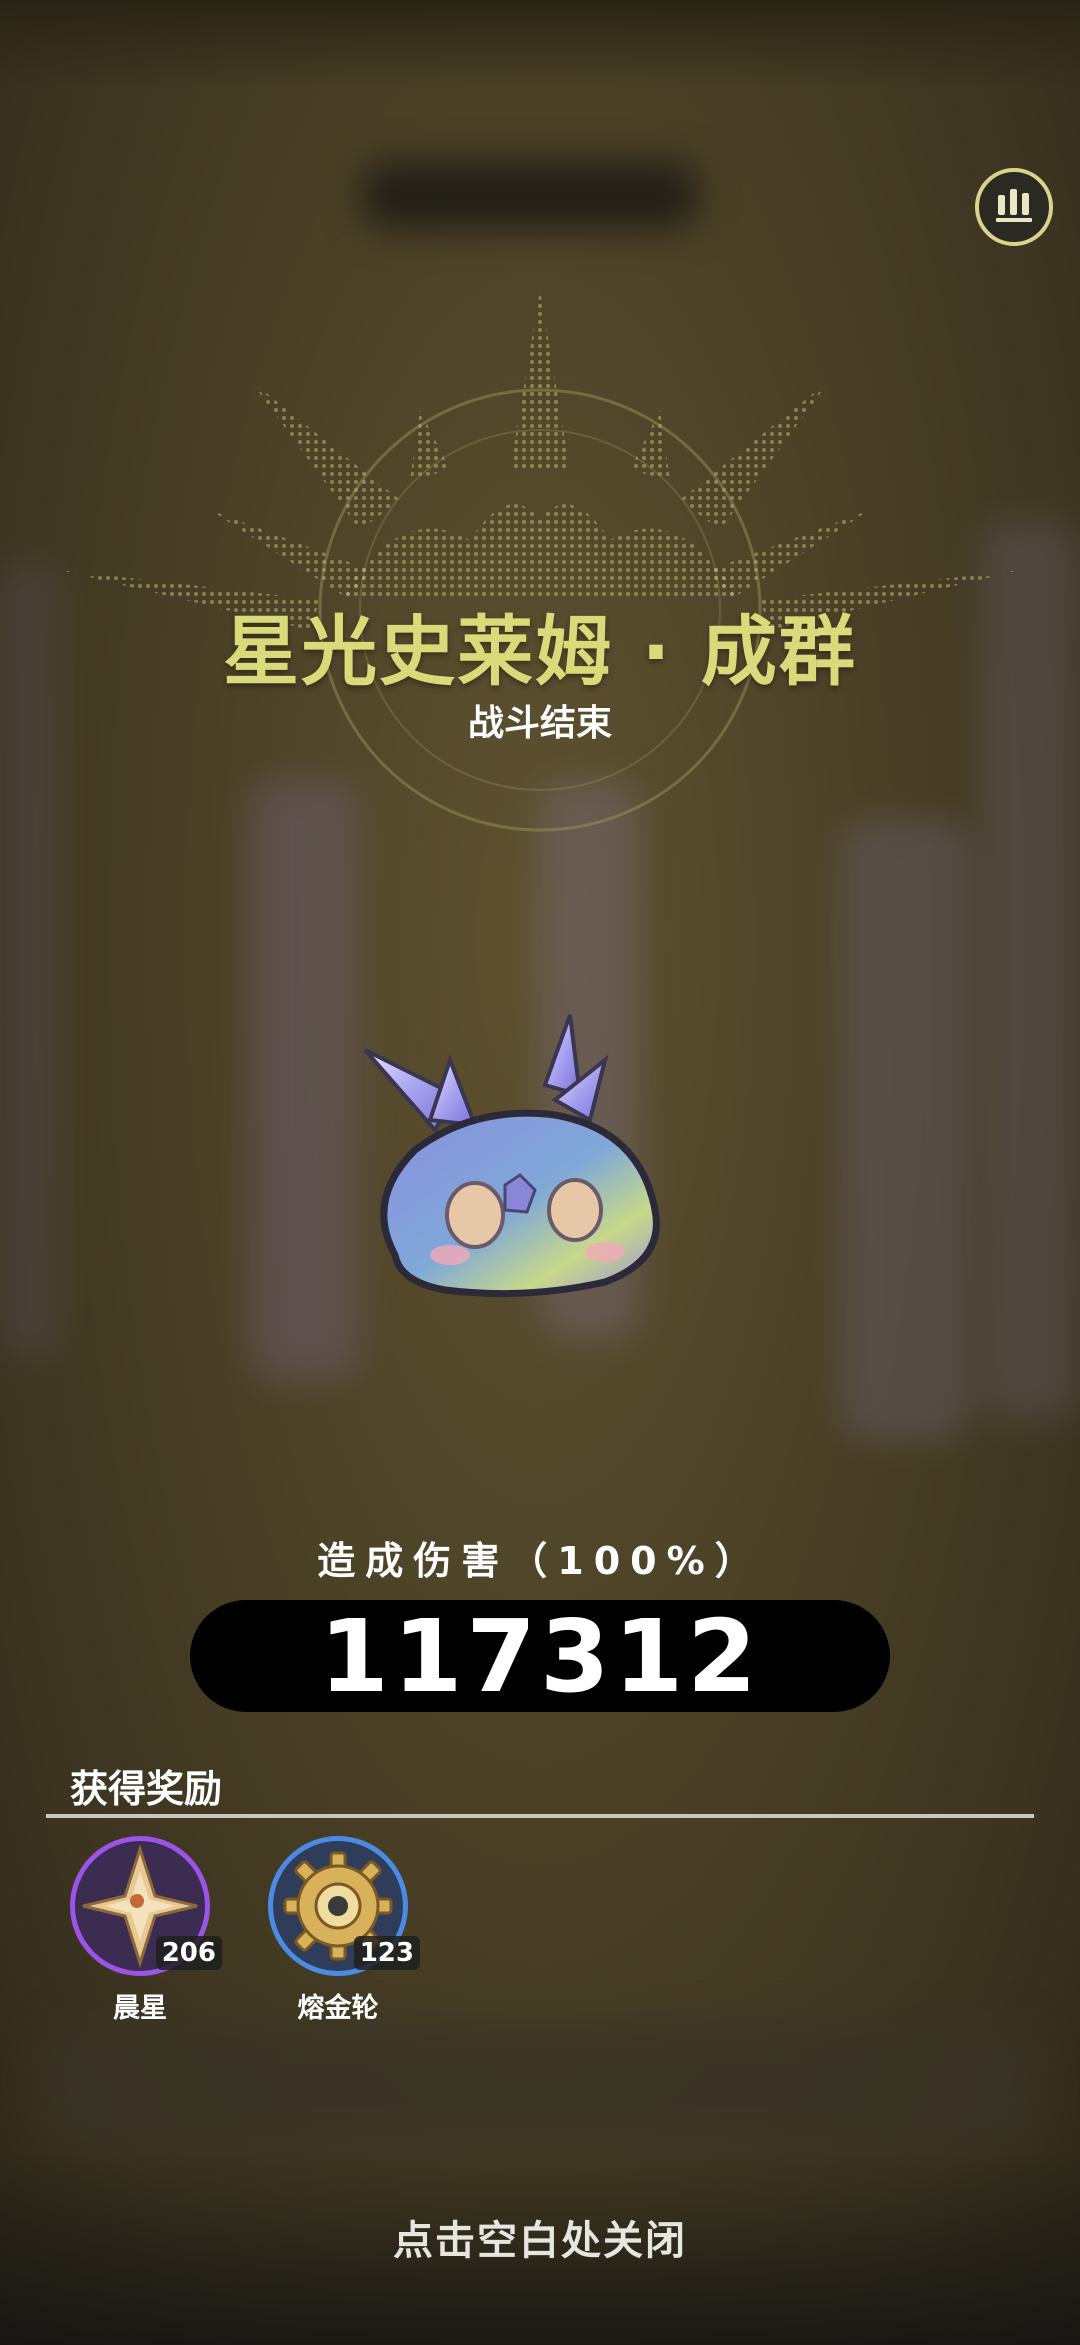  What do you see at coordinates (386, 1953) in the screenshot?
I see `reward-count: 123` at bounding box center [386, 1953].